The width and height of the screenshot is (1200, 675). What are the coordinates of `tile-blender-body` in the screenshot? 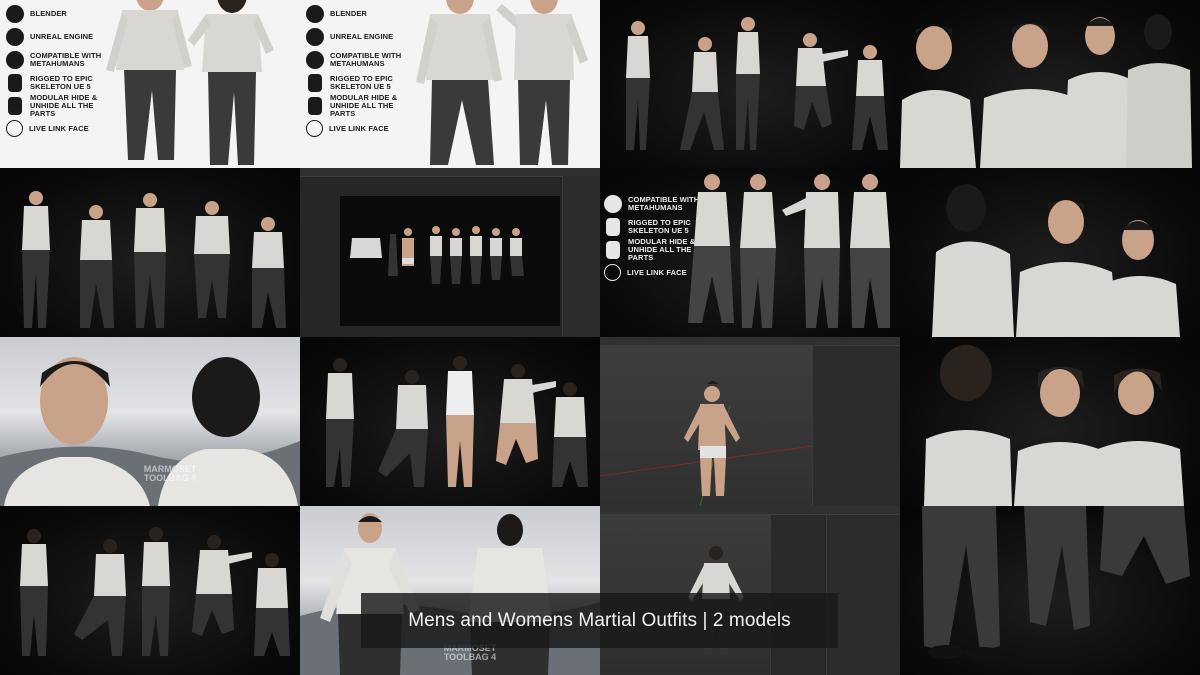 It's located at (750, 421).